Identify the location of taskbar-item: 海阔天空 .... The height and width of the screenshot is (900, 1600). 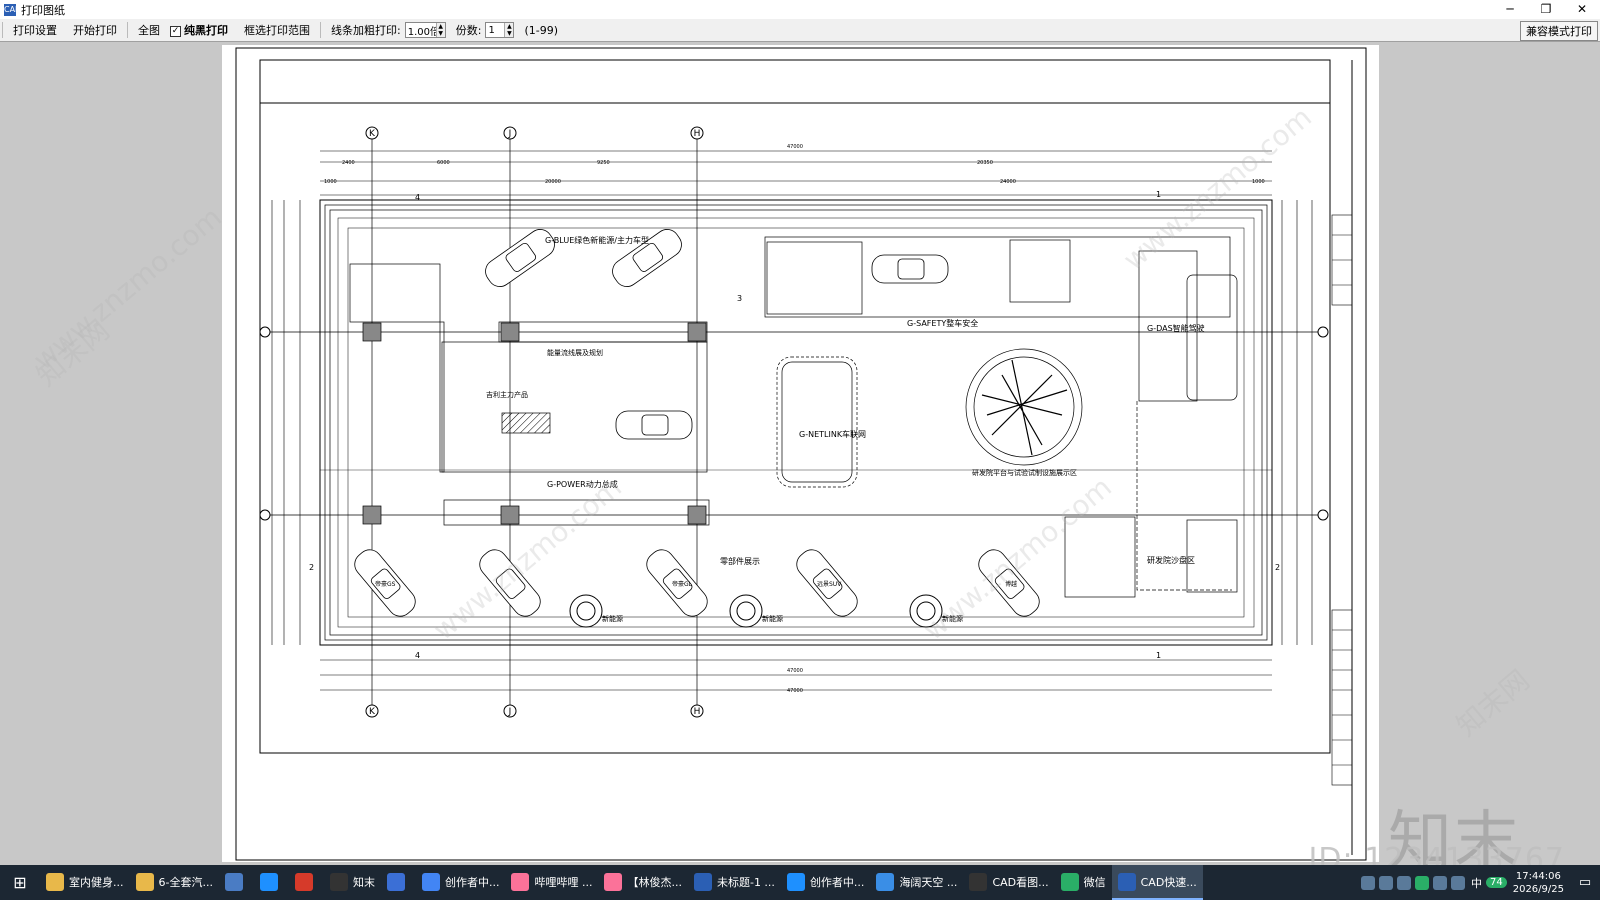
(916, 882).